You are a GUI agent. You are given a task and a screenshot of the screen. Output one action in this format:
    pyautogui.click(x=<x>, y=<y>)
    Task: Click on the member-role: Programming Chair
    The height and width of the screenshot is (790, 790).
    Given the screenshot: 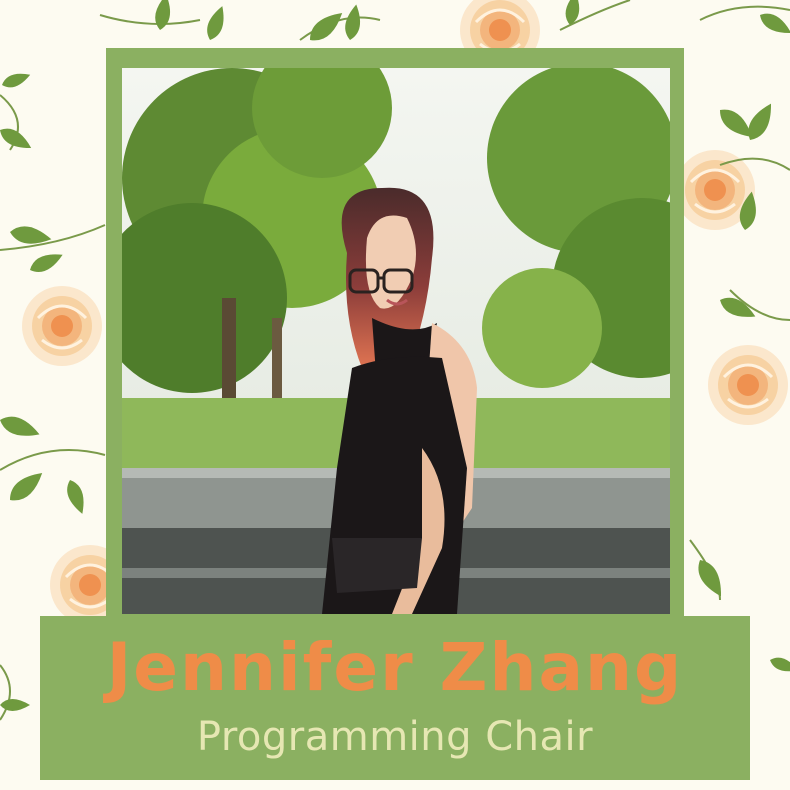 What is the action you would take?
    pyautogui.click(x=395, y=737)
    